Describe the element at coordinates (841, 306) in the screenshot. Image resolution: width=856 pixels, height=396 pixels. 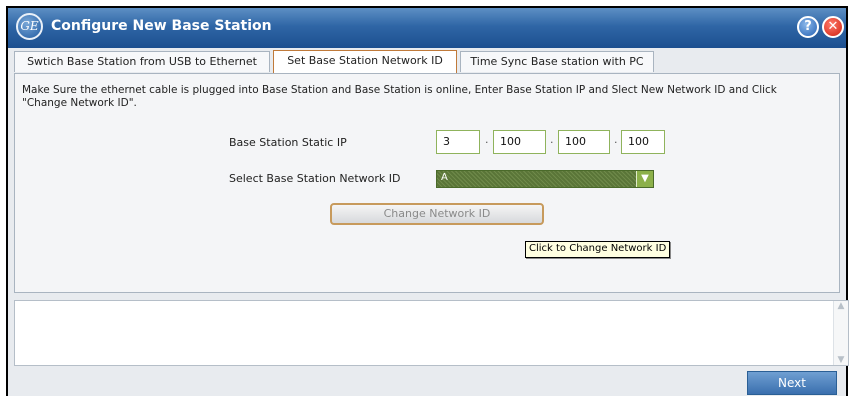
I see `scroll-up-icon: ▲` at that location.